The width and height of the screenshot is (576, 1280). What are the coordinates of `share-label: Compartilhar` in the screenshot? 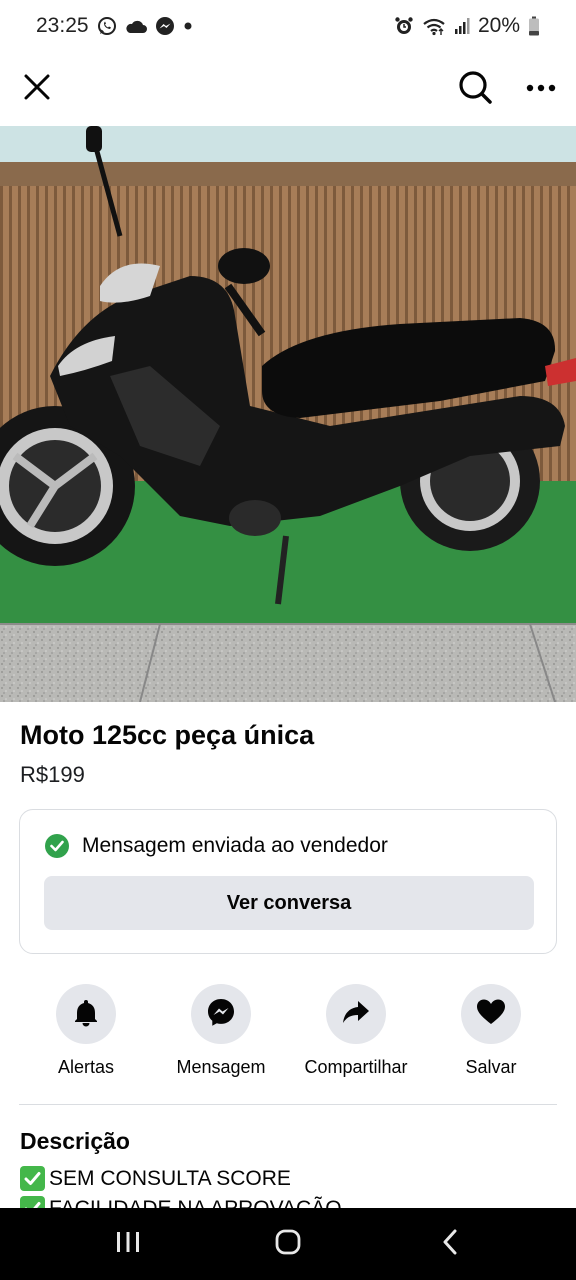 It's located at (356, 1067).